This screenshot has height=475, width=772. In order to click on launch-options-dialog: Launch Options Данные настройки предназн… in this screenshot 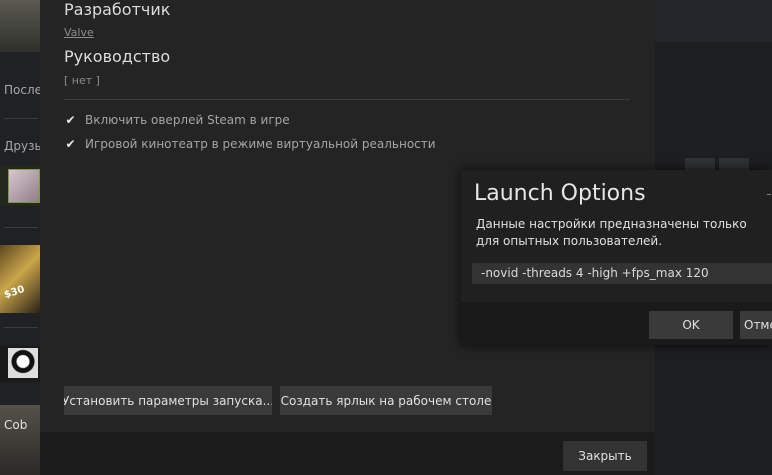, I will do `click(616, 257)`.